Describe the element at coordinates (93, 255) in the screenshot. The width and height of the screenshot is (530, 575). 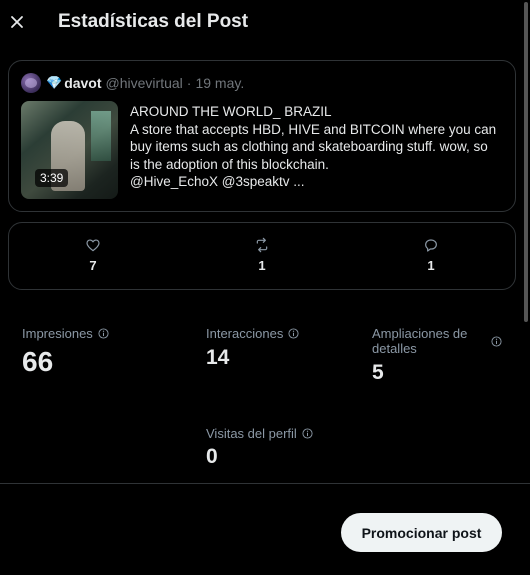
I see `likes-stat: 7` at that location.